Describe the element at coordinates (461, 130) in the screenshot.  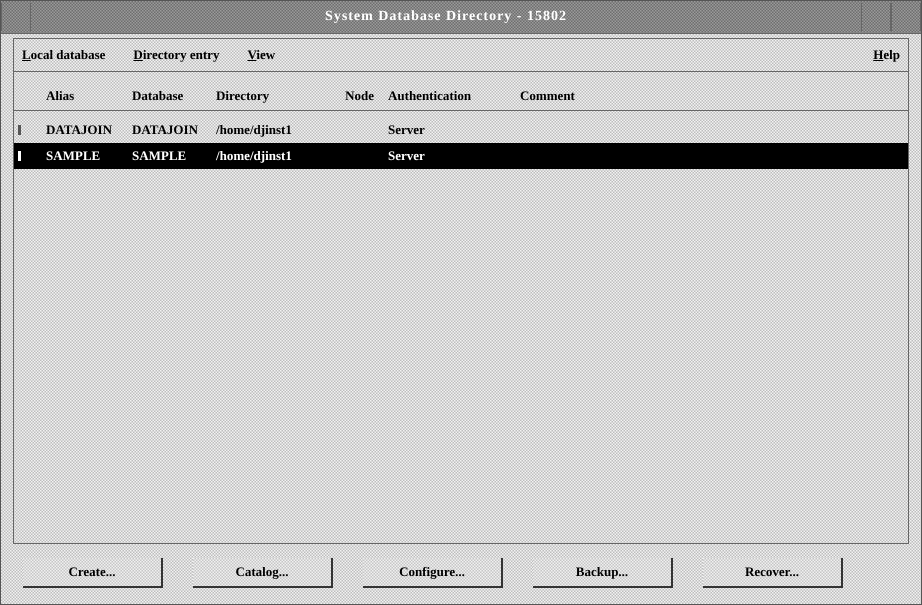
I see `list-row: DATAJOIN DATAJOIN /home/djinst1 Server` at that location.